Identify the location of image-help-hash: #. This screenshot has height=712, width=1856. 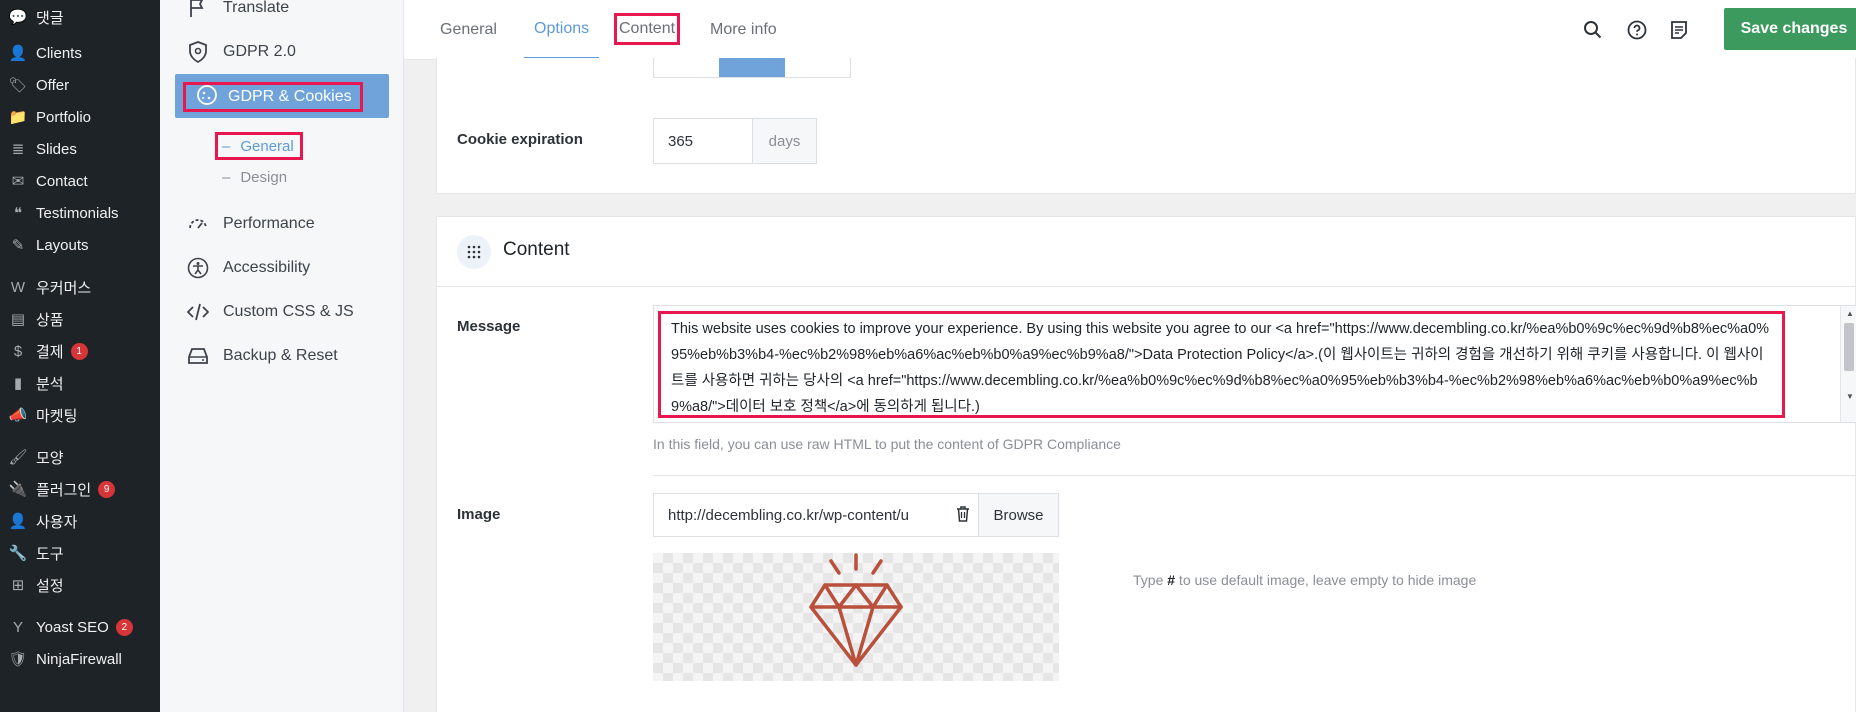
(1171, 580).